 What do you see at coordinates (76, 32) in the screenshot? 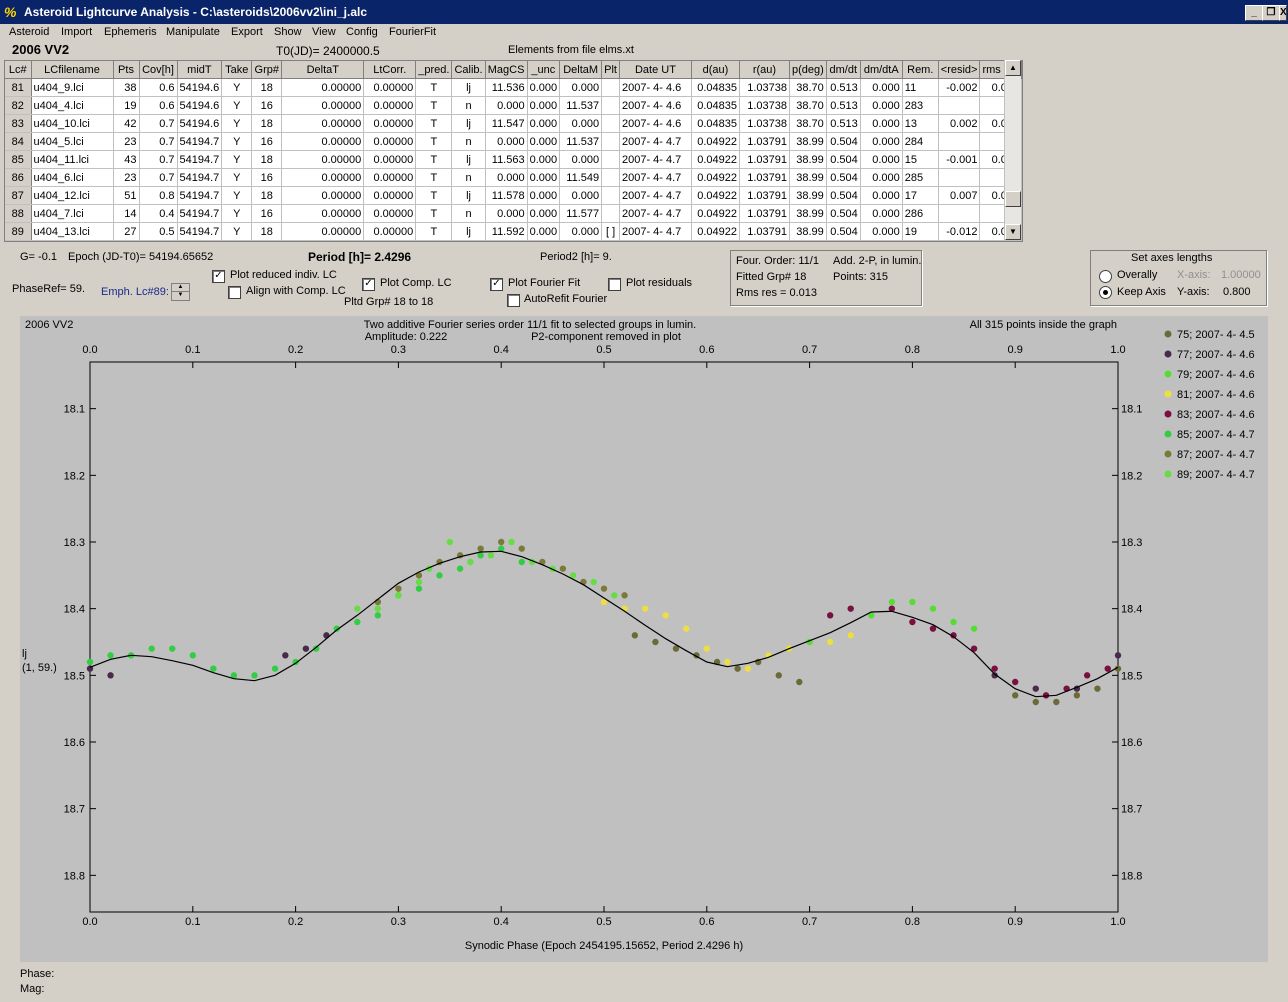
I see `menu-import: Import` at bounding box center [76, 32].